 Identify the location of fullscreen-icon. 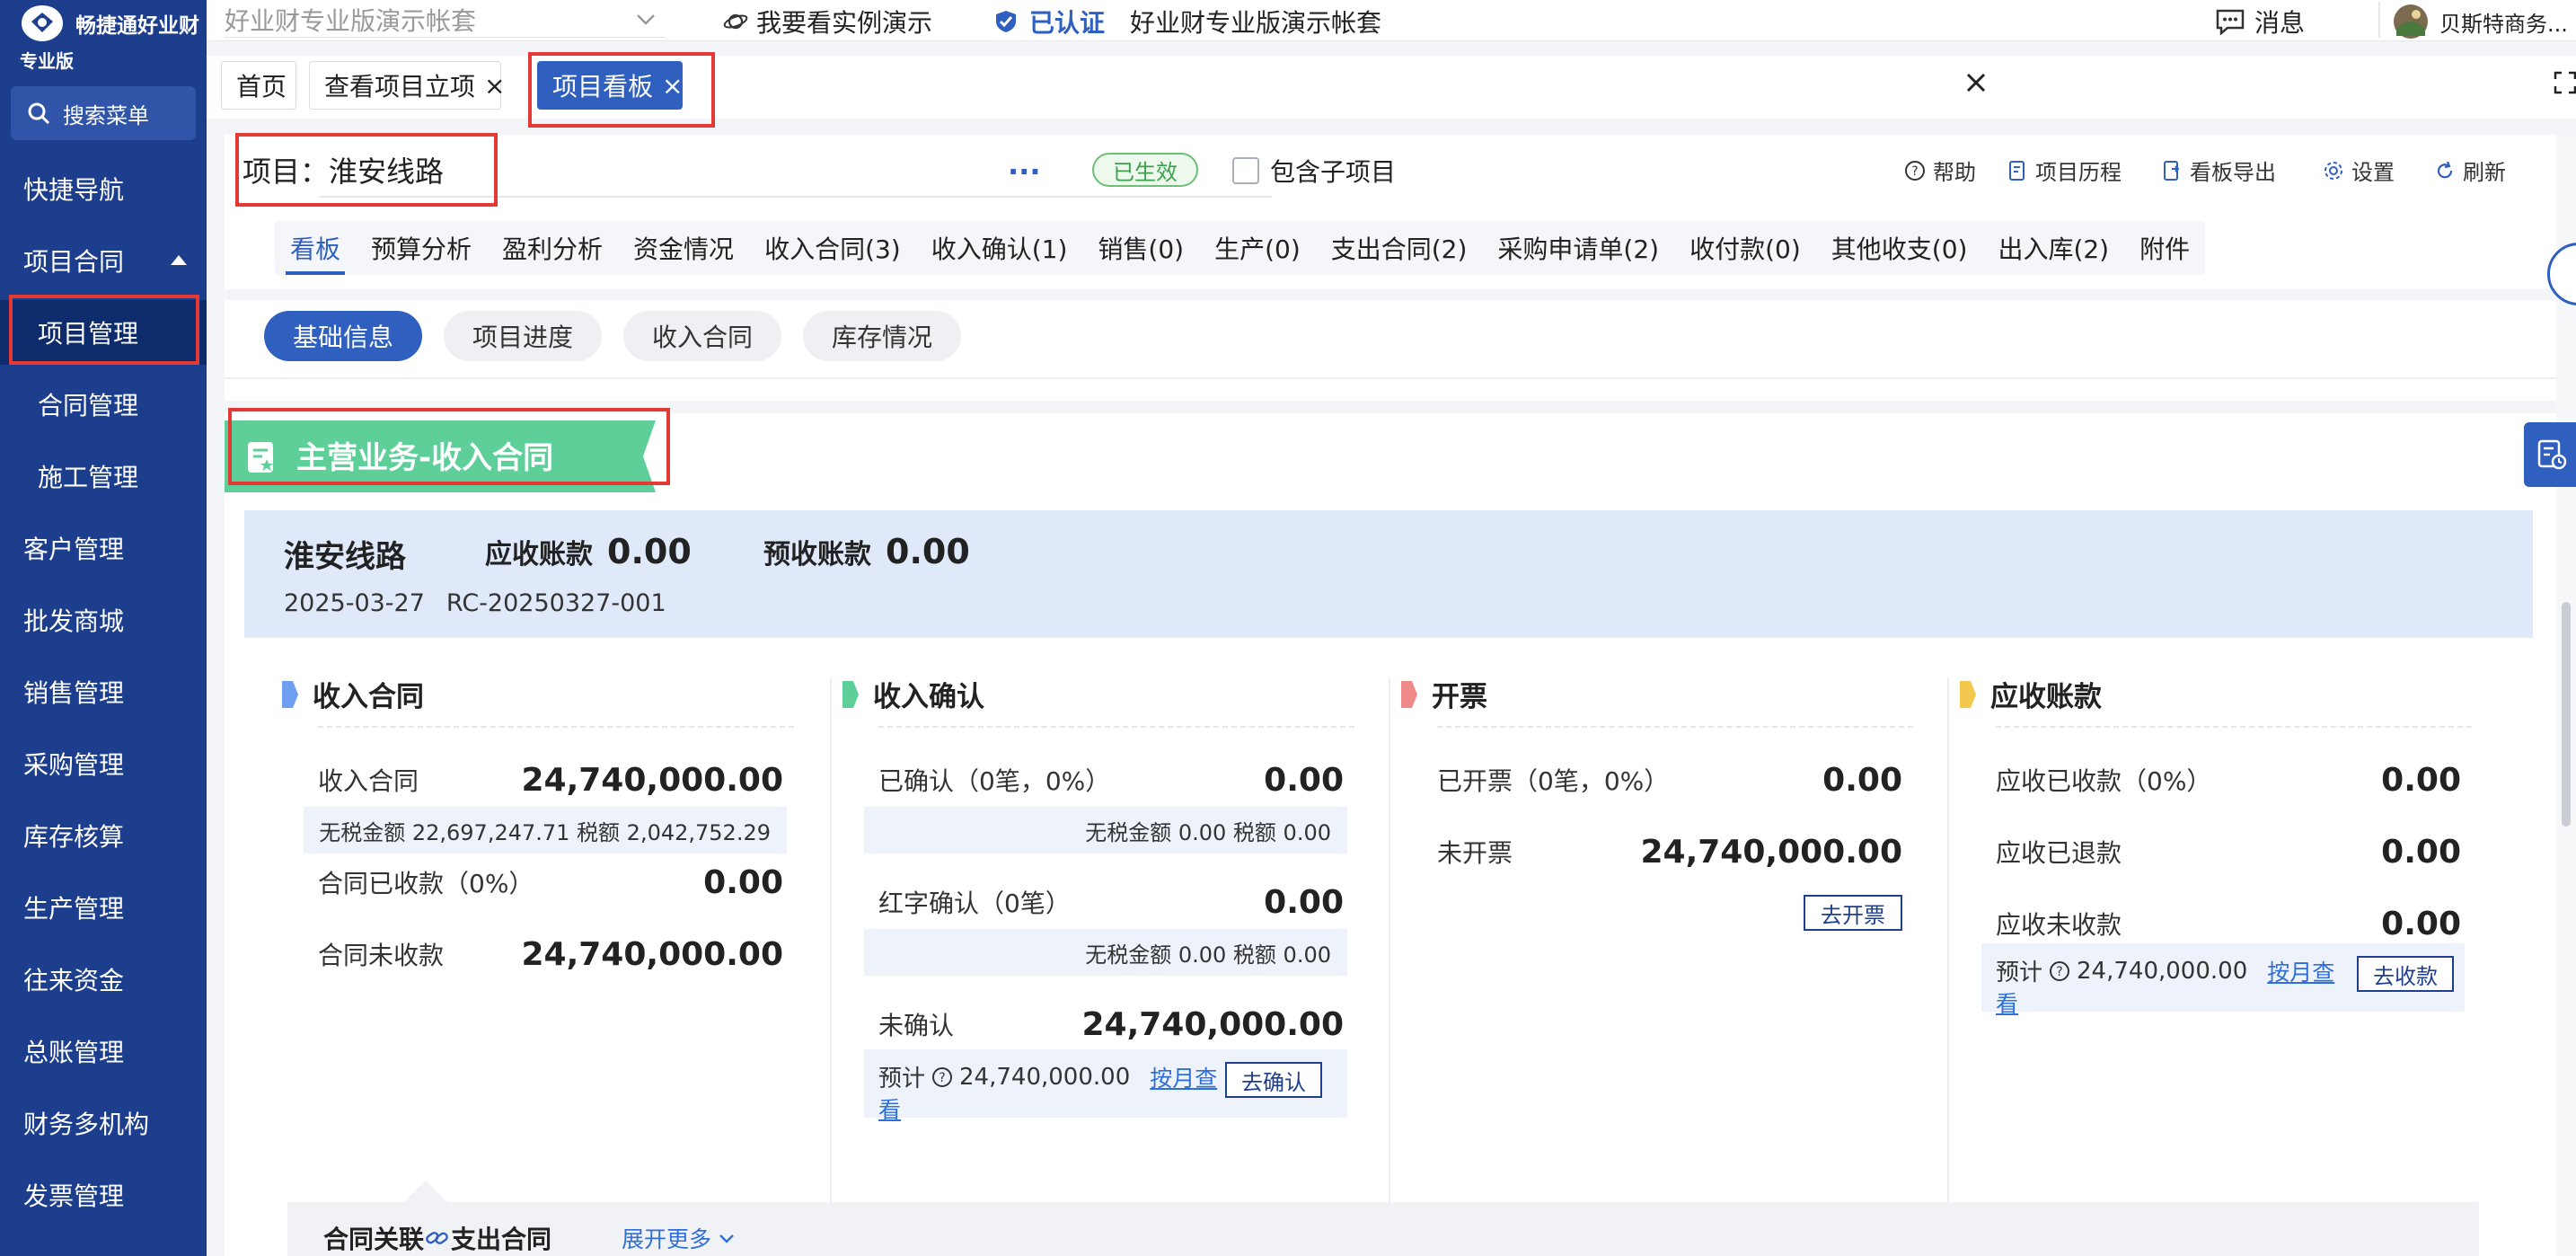
(2564, 82).